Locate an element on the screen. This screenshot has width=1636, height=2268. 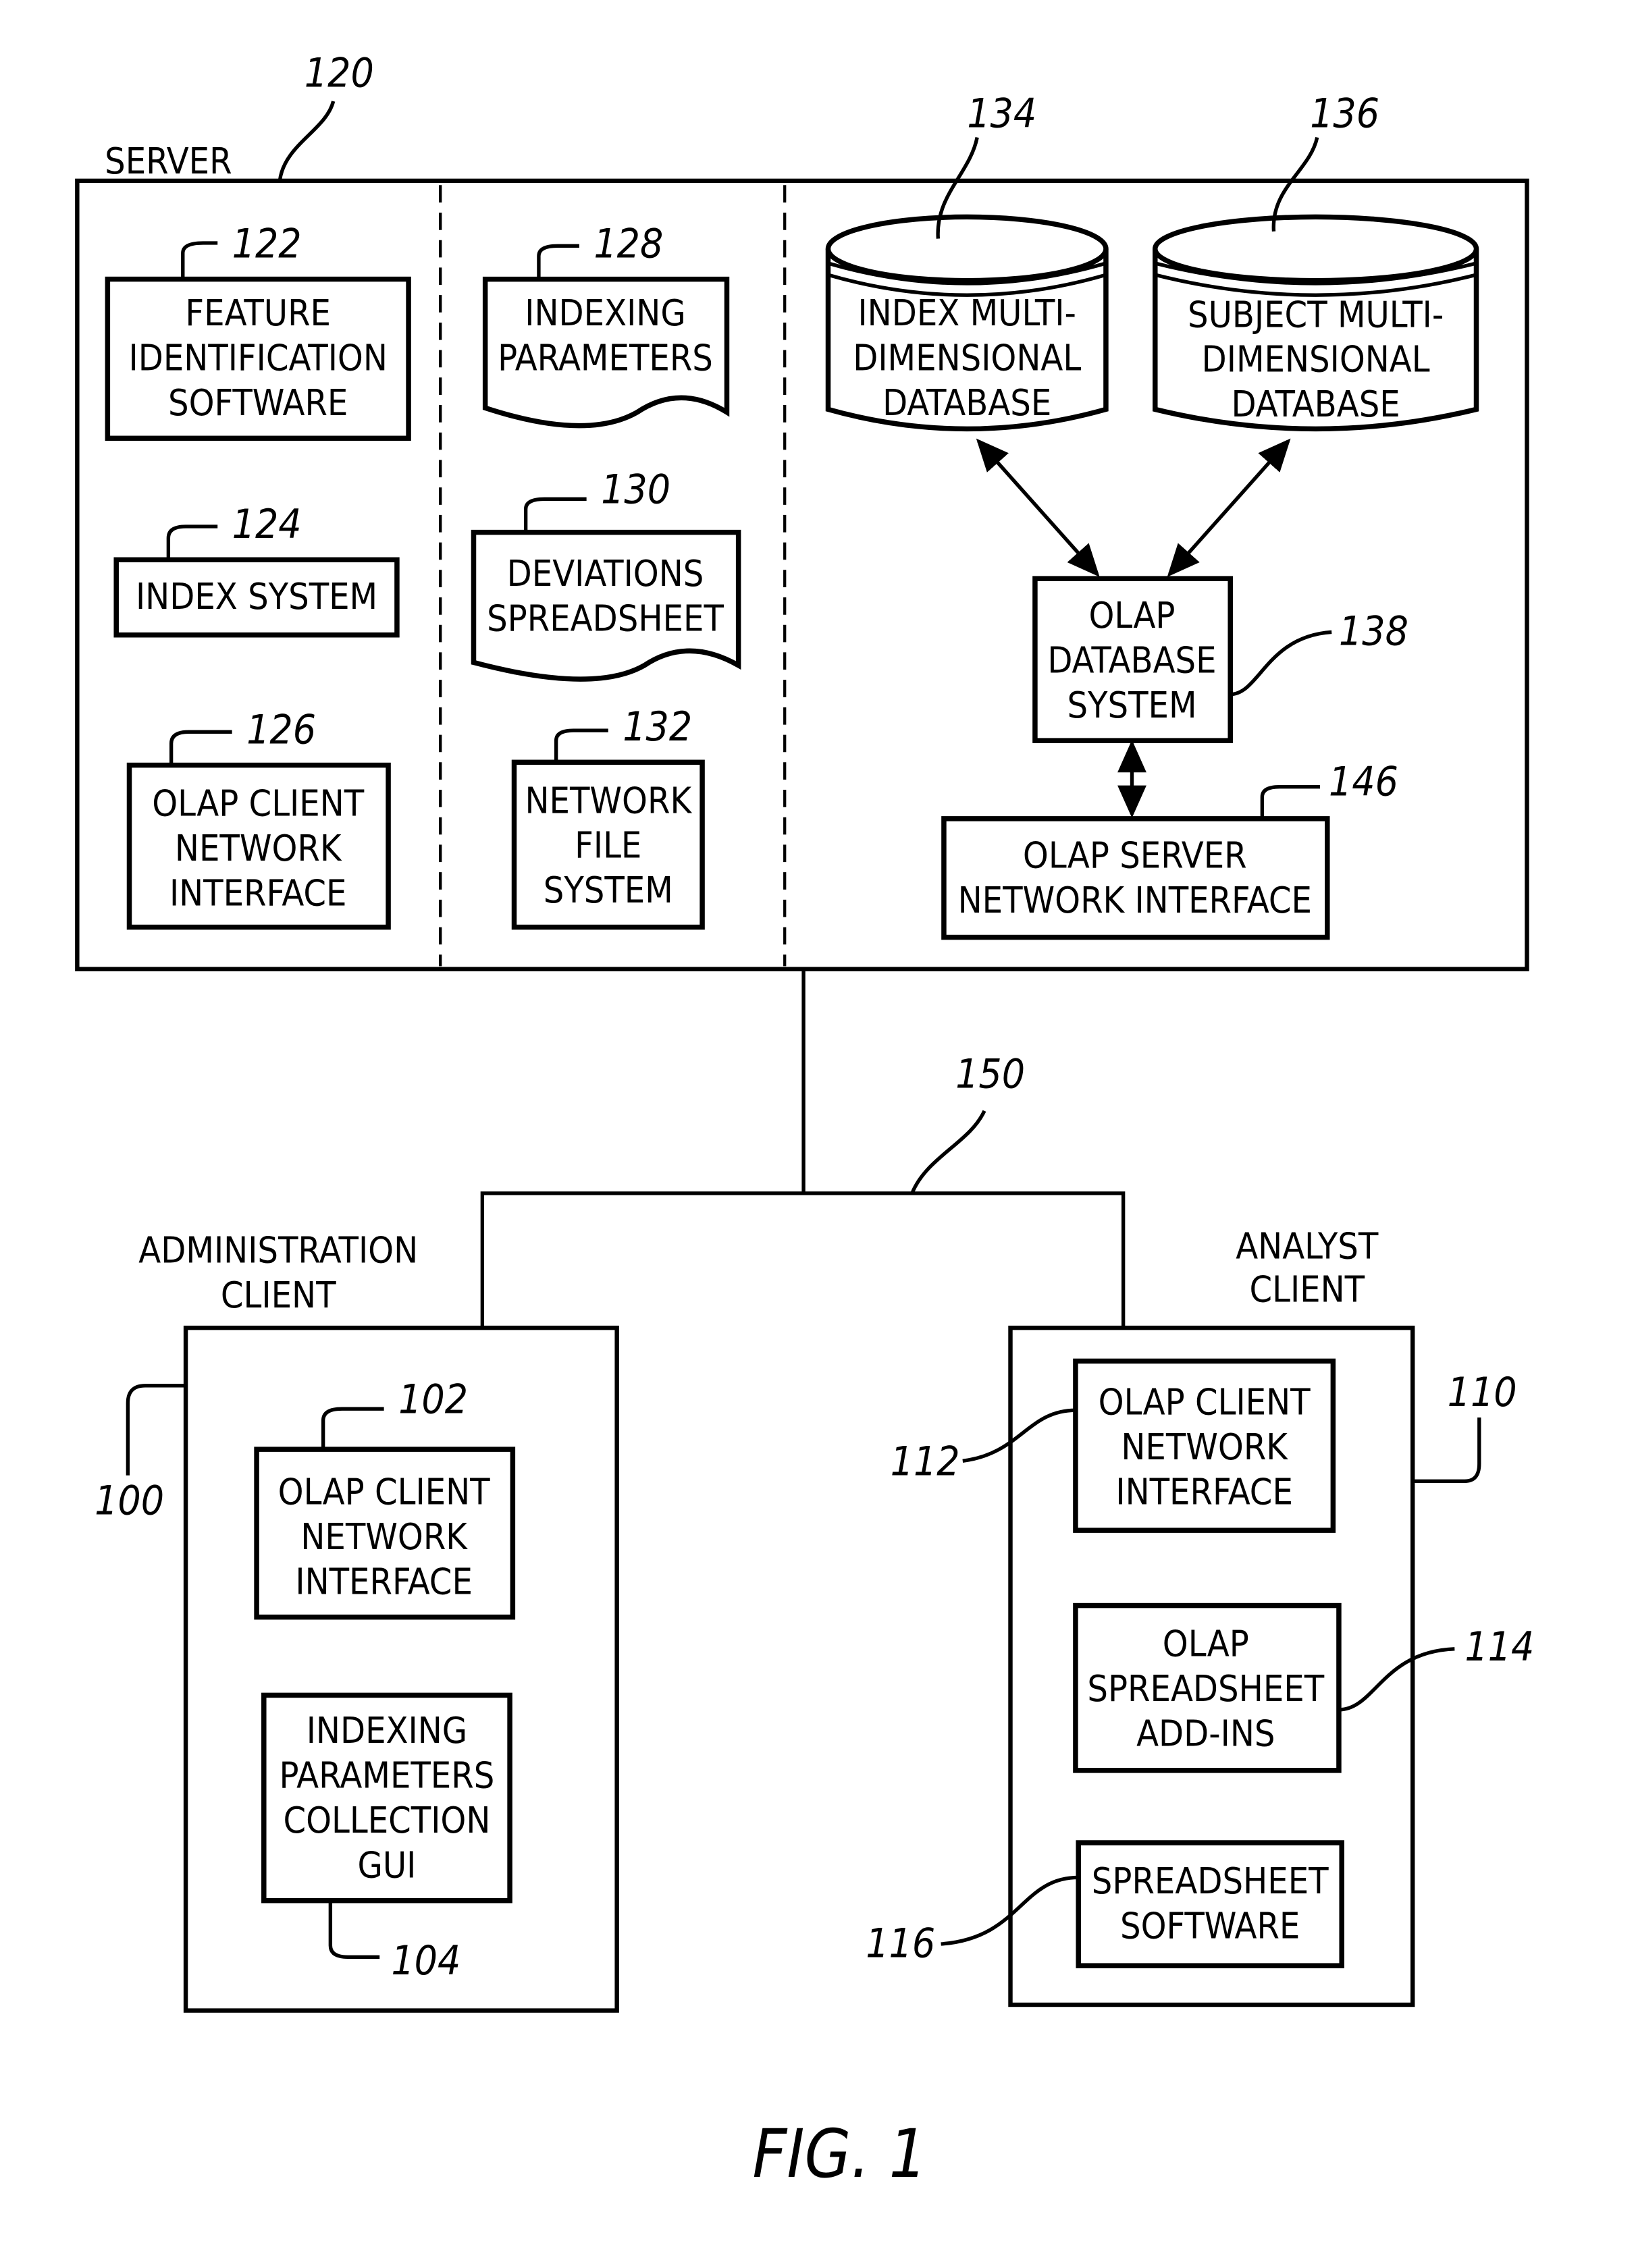
reference-numeral: 114 is located at coordinates (1499, 1647).